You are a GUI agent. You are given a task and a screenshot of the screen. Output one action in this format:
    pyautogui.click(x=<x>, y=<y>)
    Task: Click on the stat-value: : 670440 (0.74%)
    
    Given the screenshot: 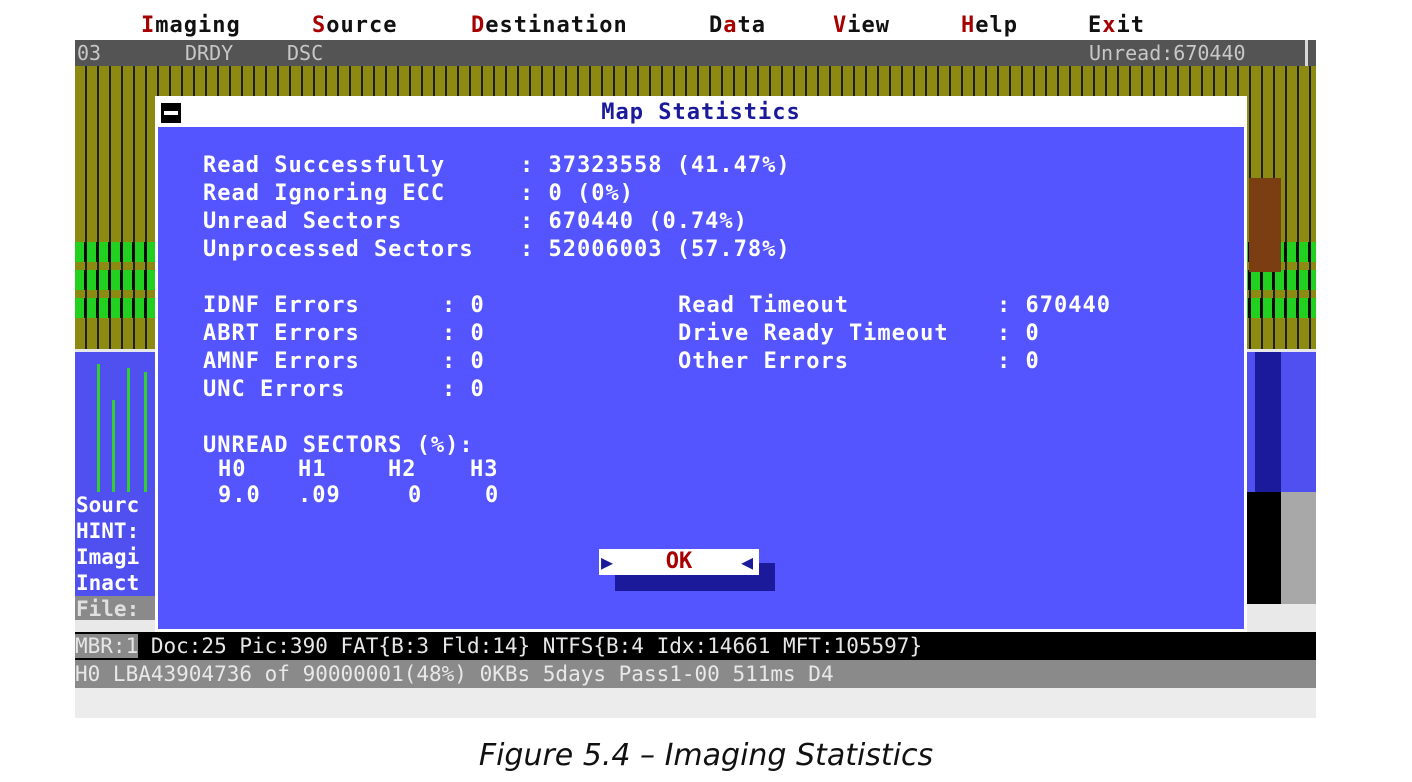 What is the action you would take?
    pyautogui.click(x=634, y=221)
    